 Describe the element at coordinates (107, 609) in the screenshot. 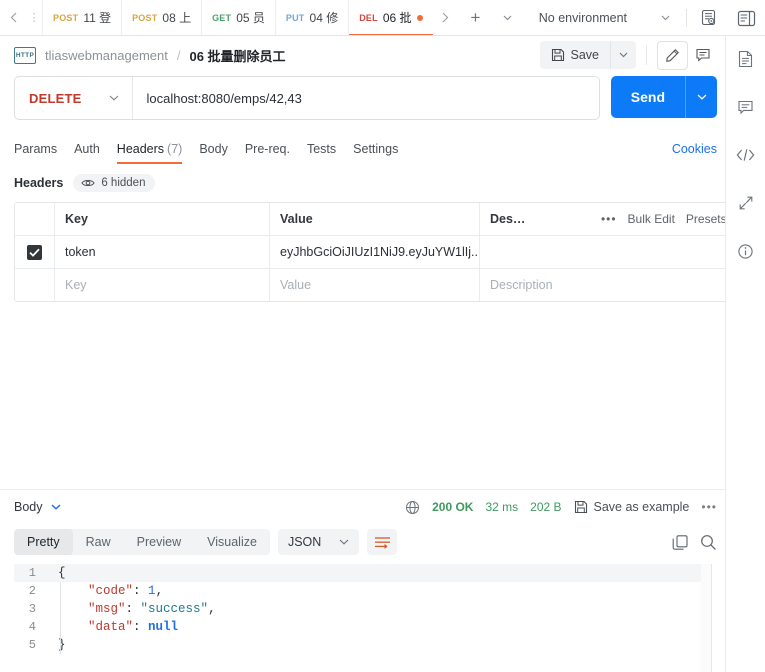

I see `code-token-key: "msg"` at that location.